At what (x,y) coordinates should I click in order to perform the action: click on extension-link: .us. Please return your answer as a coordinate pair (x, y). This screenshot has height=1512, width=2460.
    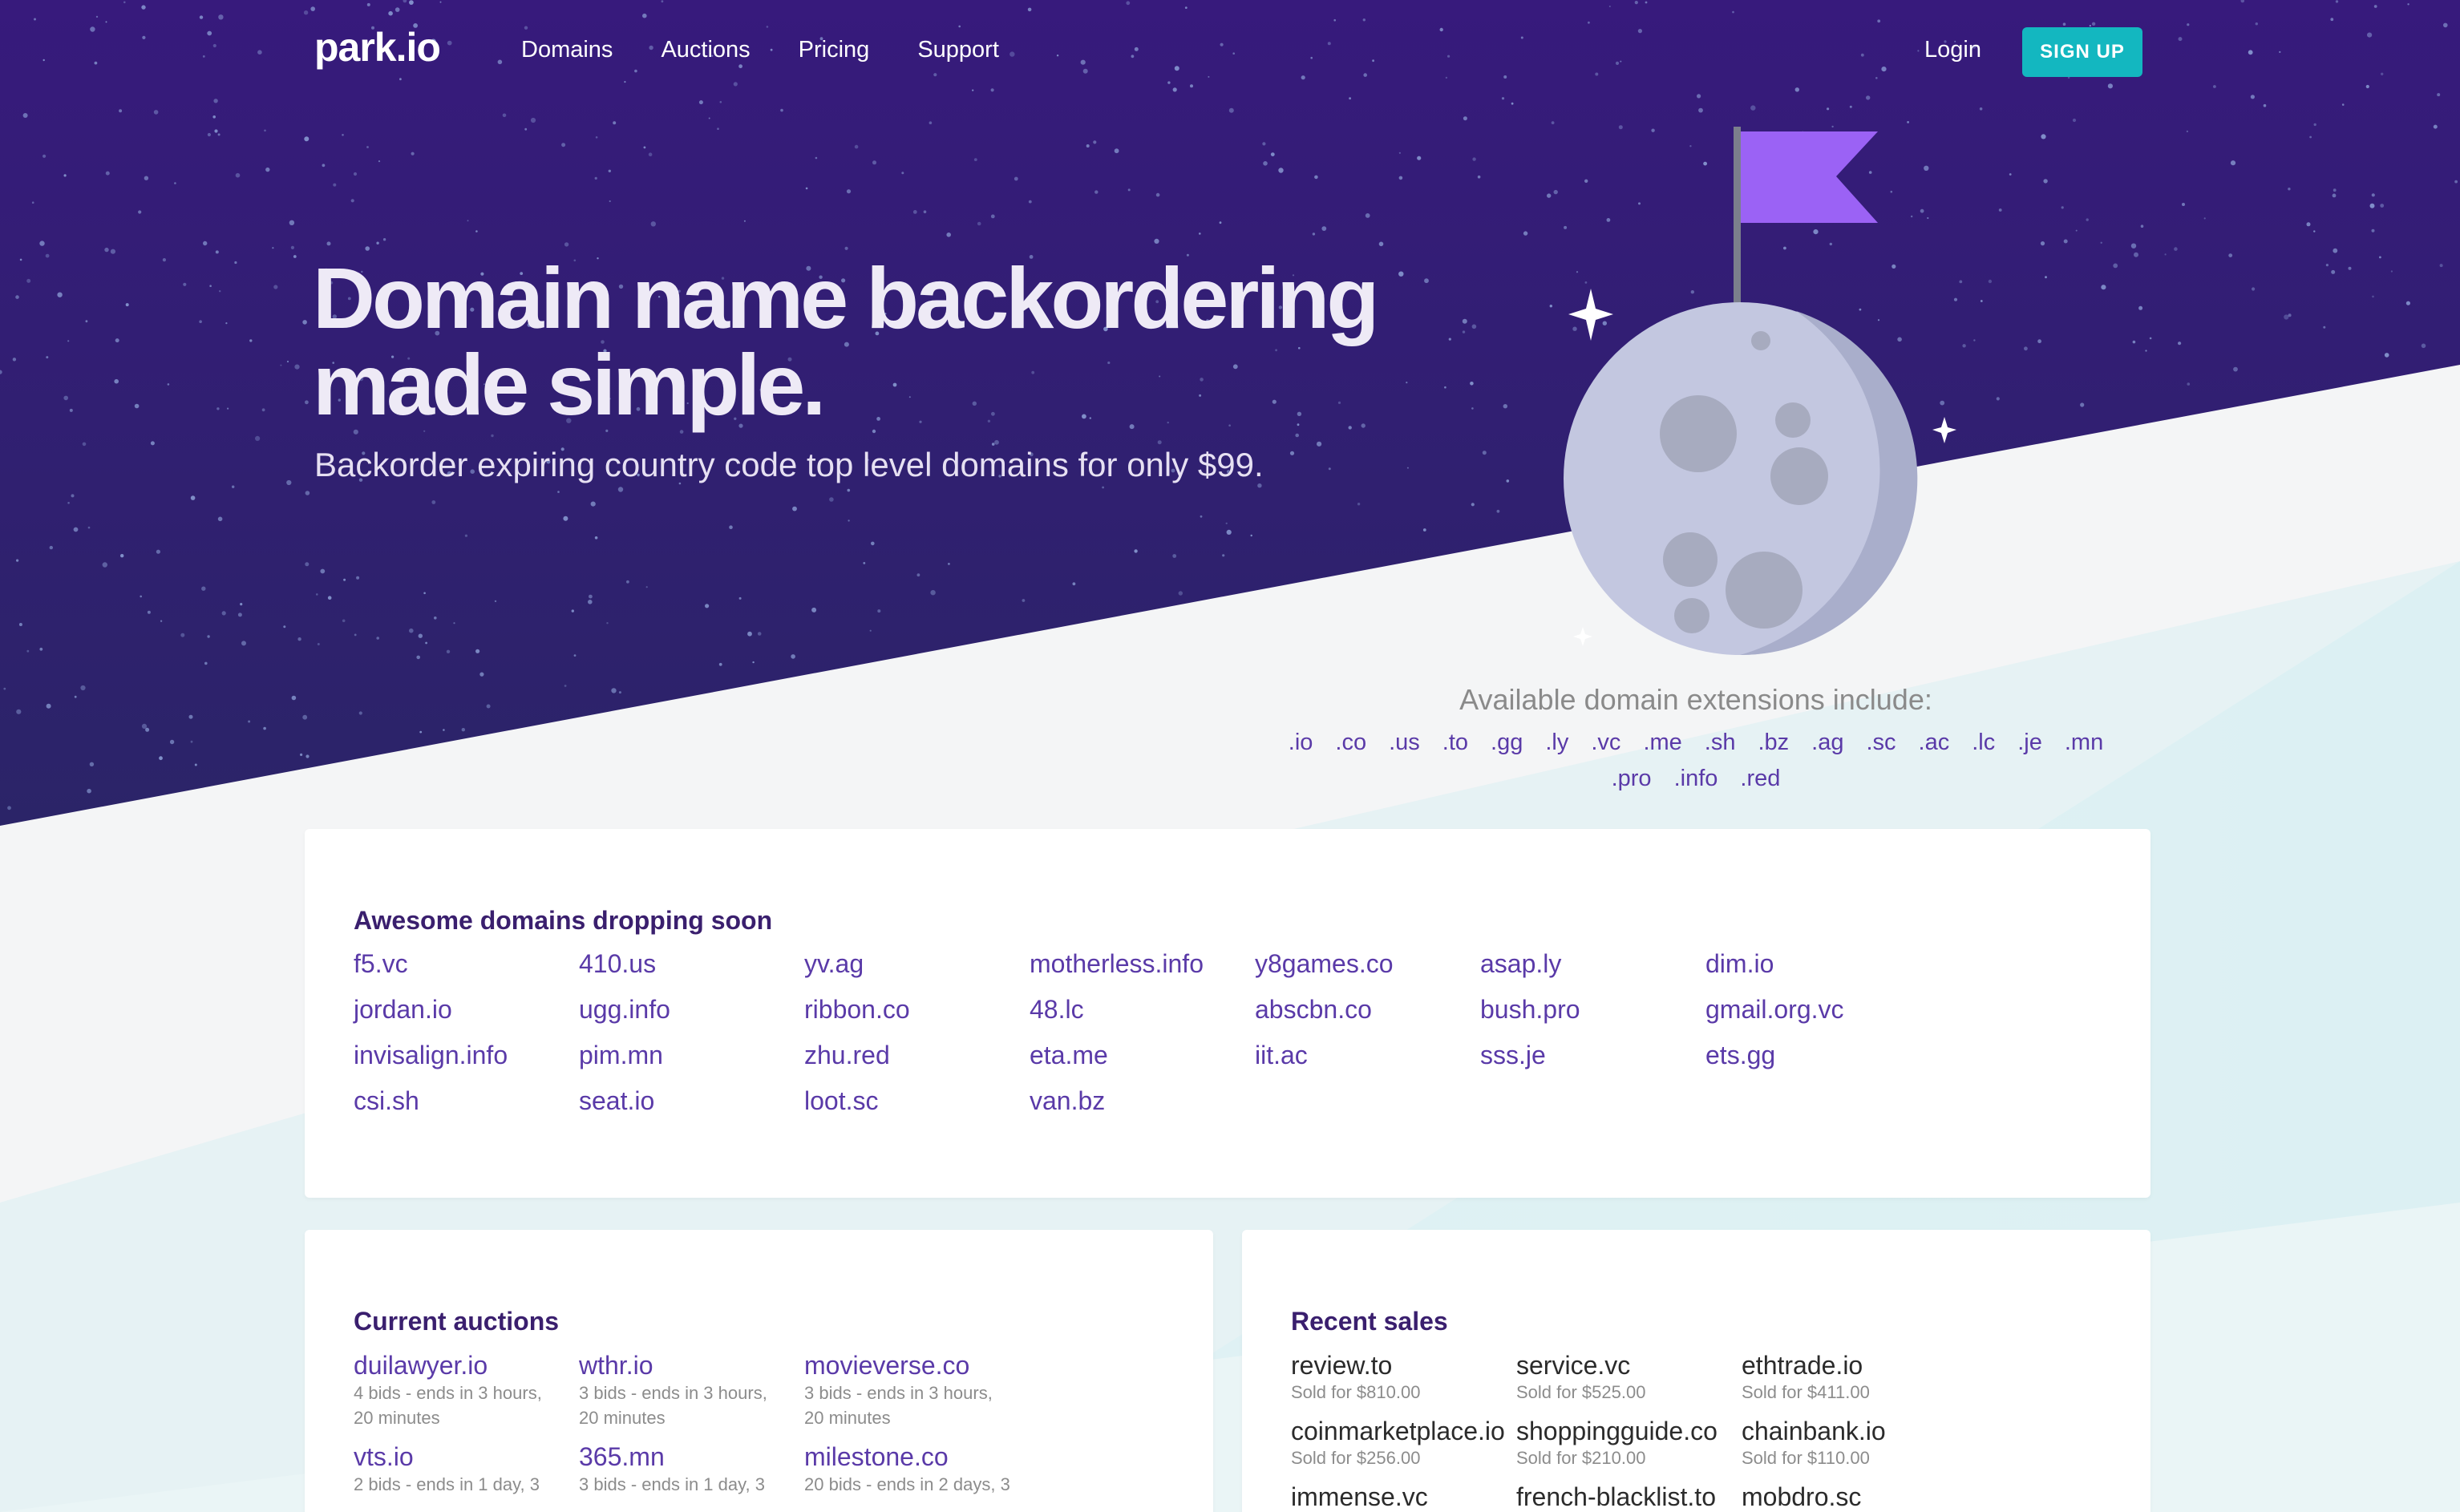
    Looking at the image, I should click on (1404, 742).